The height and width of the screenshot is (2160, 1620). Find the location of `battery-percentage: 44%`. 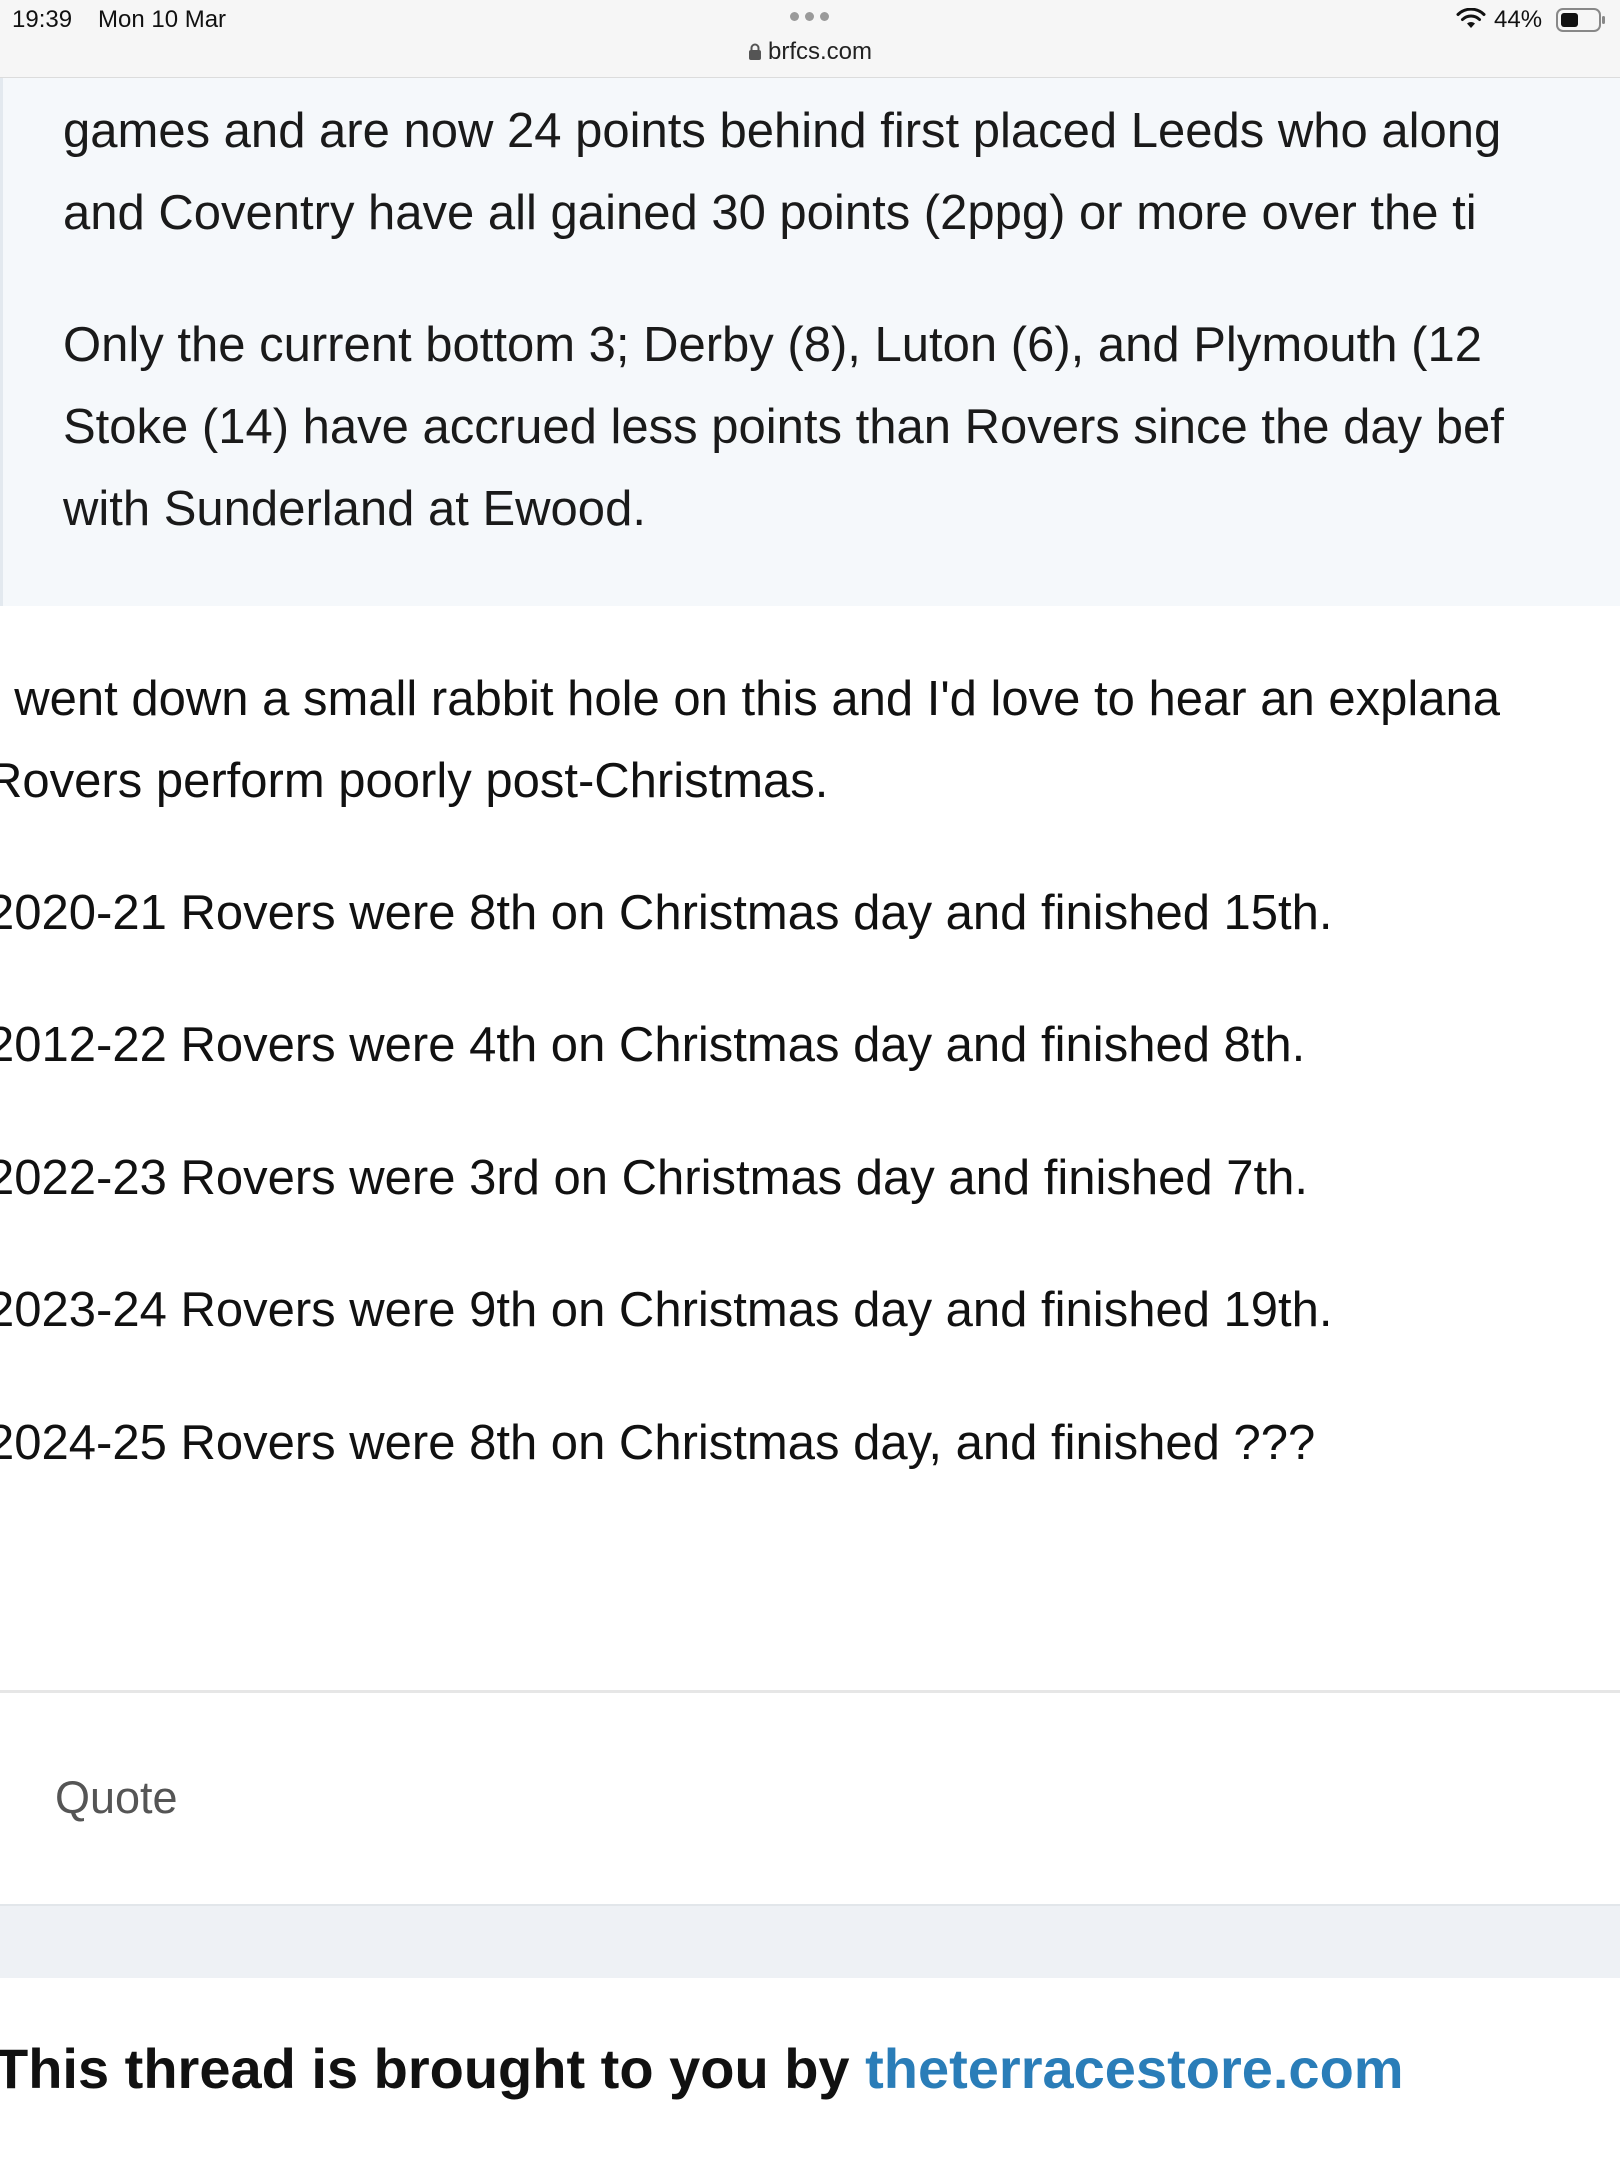

battery-percentage: 44% is located at coordinates (1518, 19).